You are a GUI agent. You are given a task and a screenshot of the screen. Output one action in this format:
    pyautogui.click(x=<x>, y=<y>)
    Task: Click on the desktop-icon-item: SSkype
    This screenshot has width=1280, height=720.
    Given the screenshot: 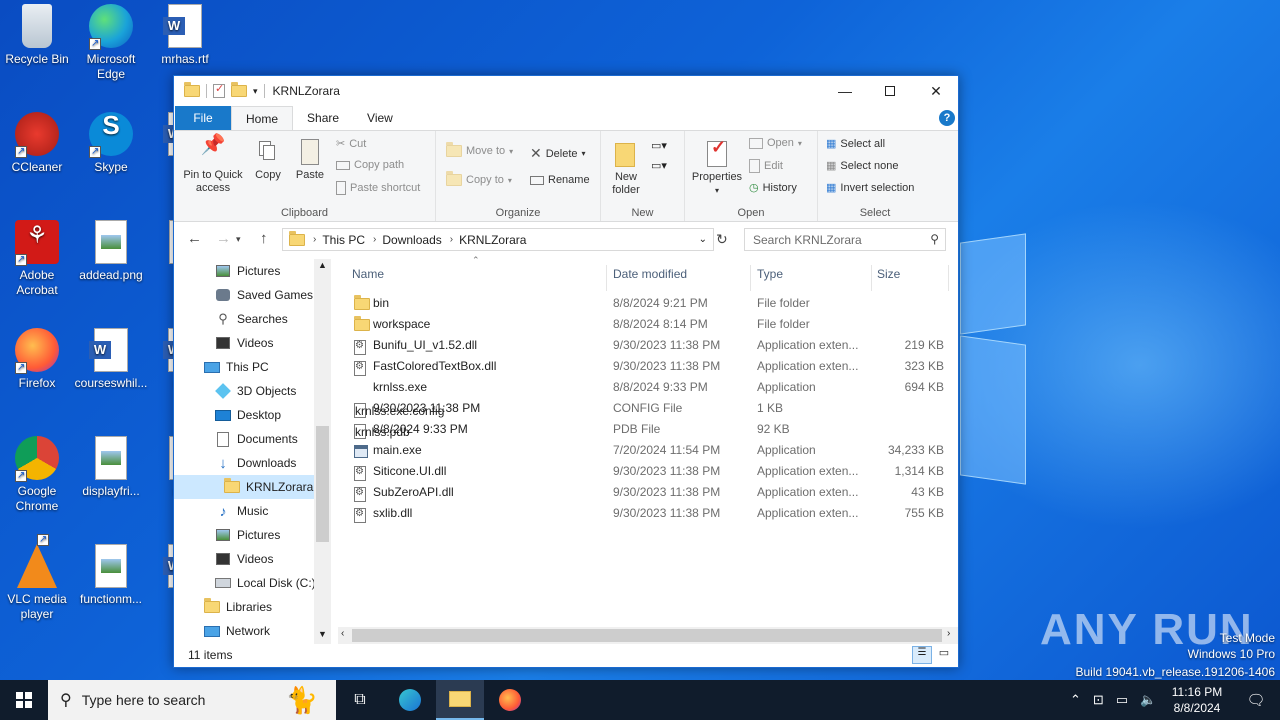 What is the action you would take?
    pyautogui.click(x=111, y=143)
    